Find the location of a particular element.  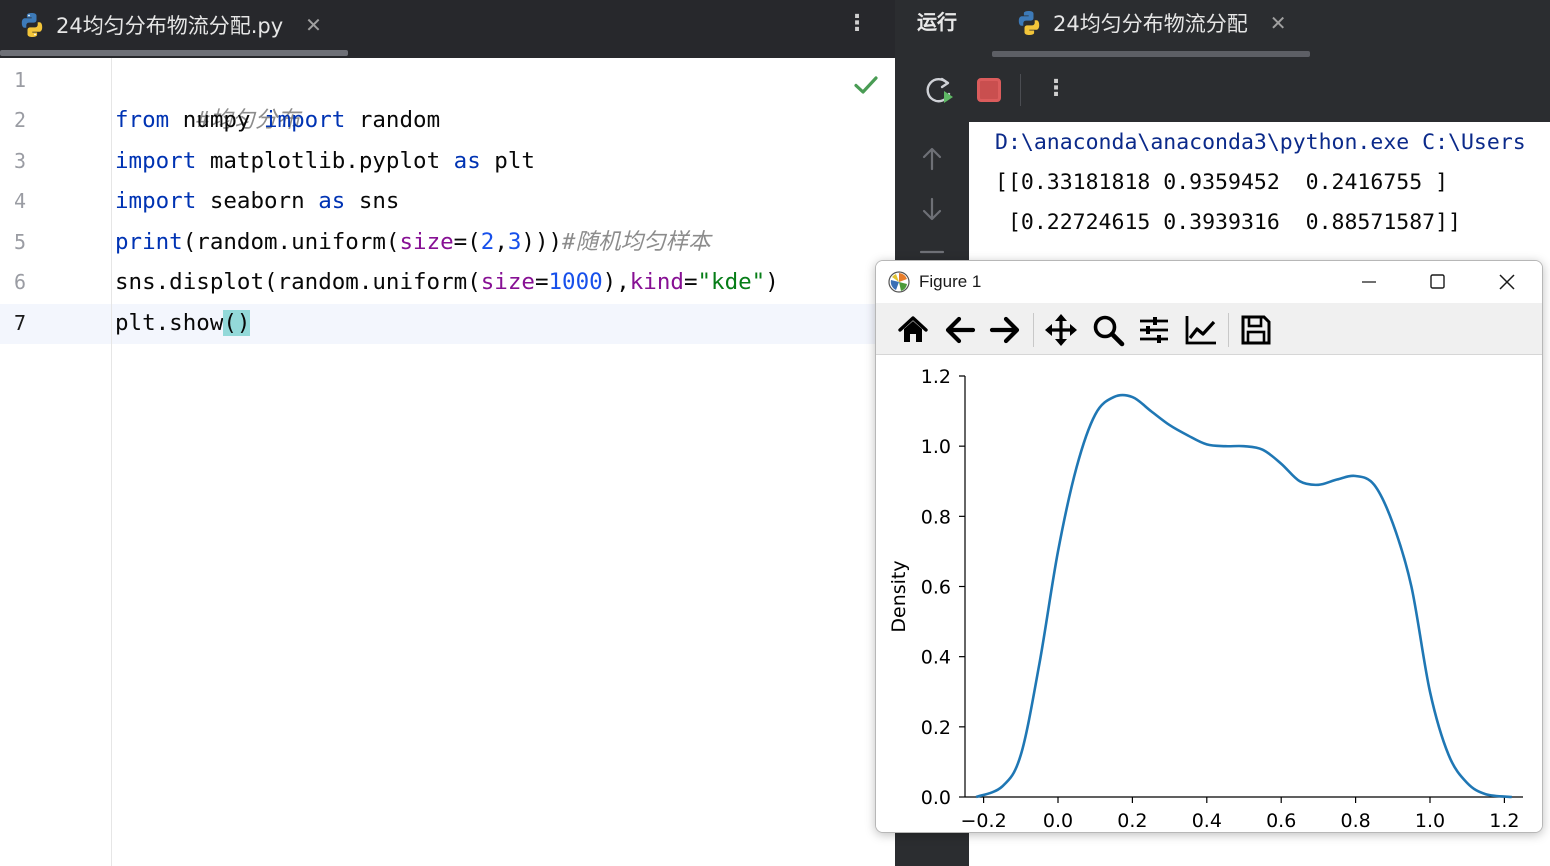

editor-tab-file: 24均匀分布物流分配.py ✕ is located at coordinates (161, 25).